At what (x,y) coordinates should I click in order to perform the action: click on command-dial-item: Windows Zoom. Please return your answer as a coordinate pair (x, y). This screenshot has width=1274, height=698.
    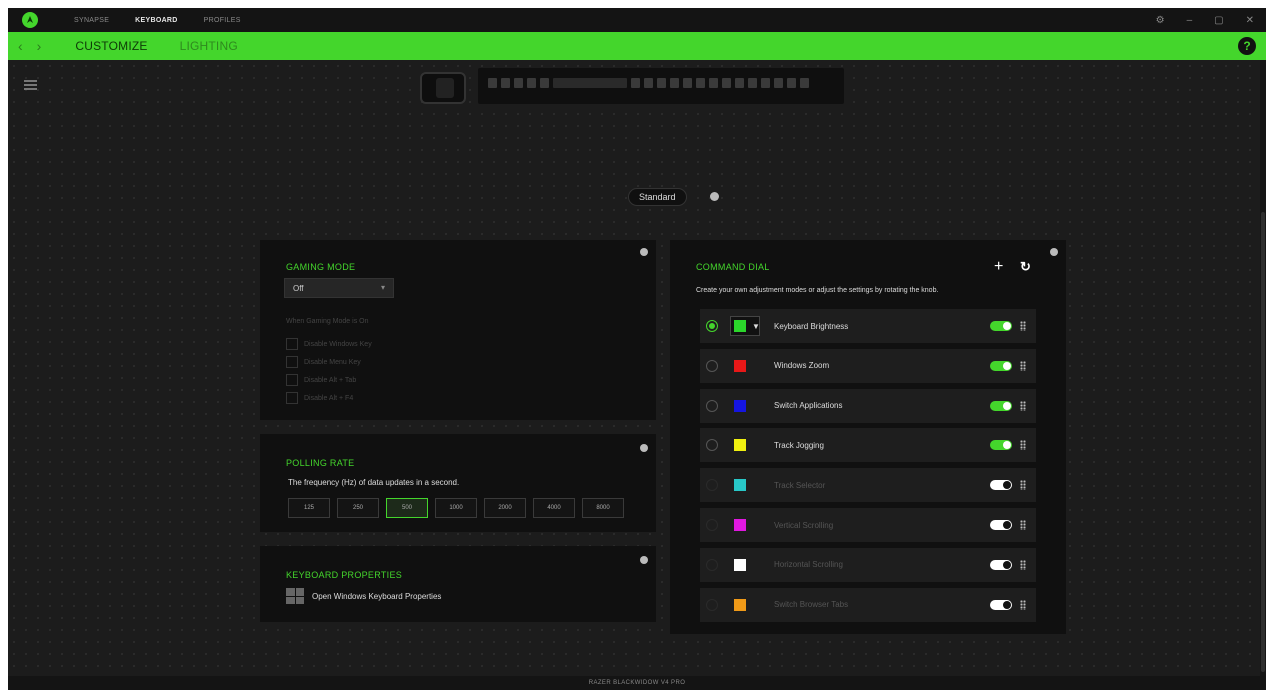
    Looking at the image, I should click on (868, 365).